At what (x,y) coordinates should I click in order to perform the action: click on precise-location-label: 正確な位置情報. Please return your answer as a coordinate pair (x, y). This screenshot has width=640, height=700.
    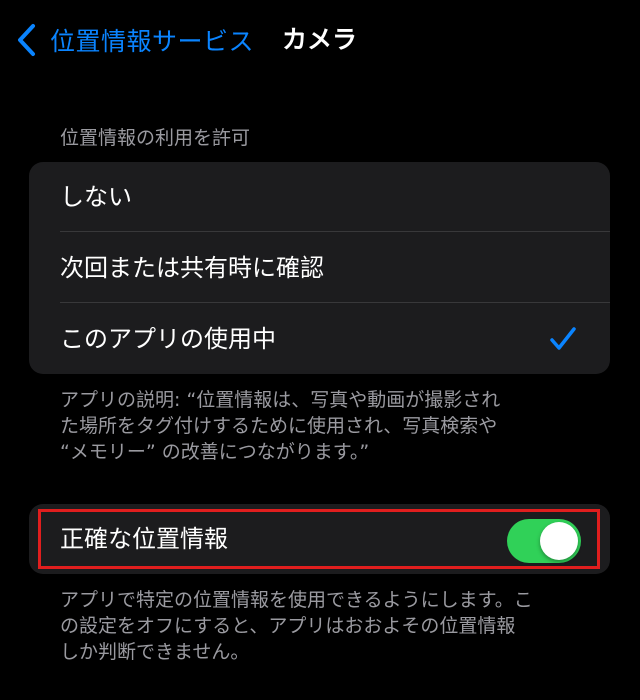
    Looking at the image, I should click on (144, 539).